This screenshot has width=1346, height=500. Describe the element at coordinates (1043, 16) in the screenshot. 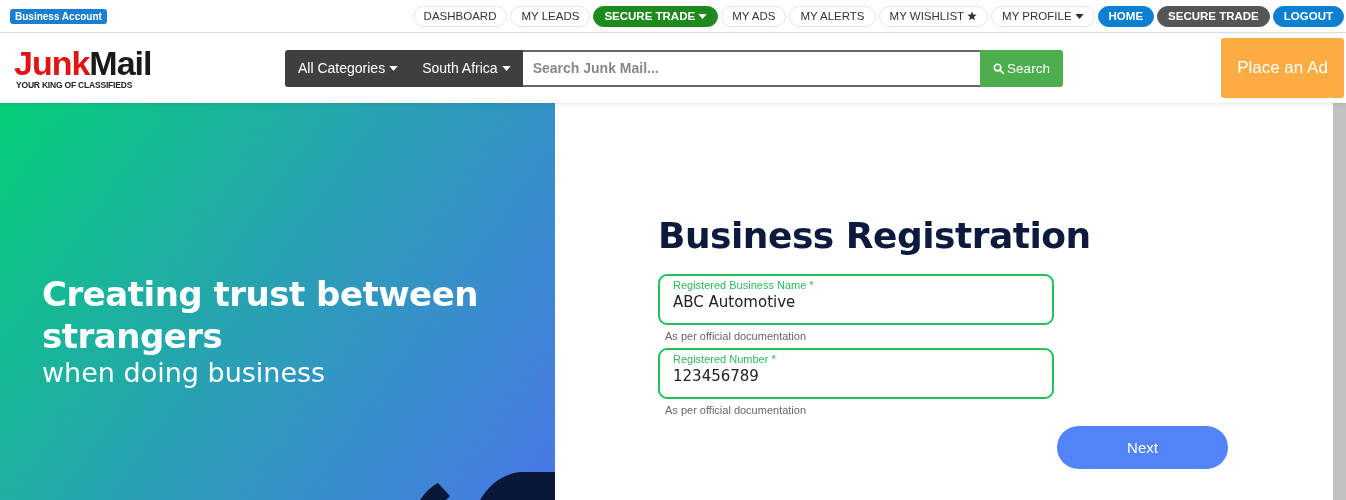

I see `nav-button: MY PROFILE` at that location.